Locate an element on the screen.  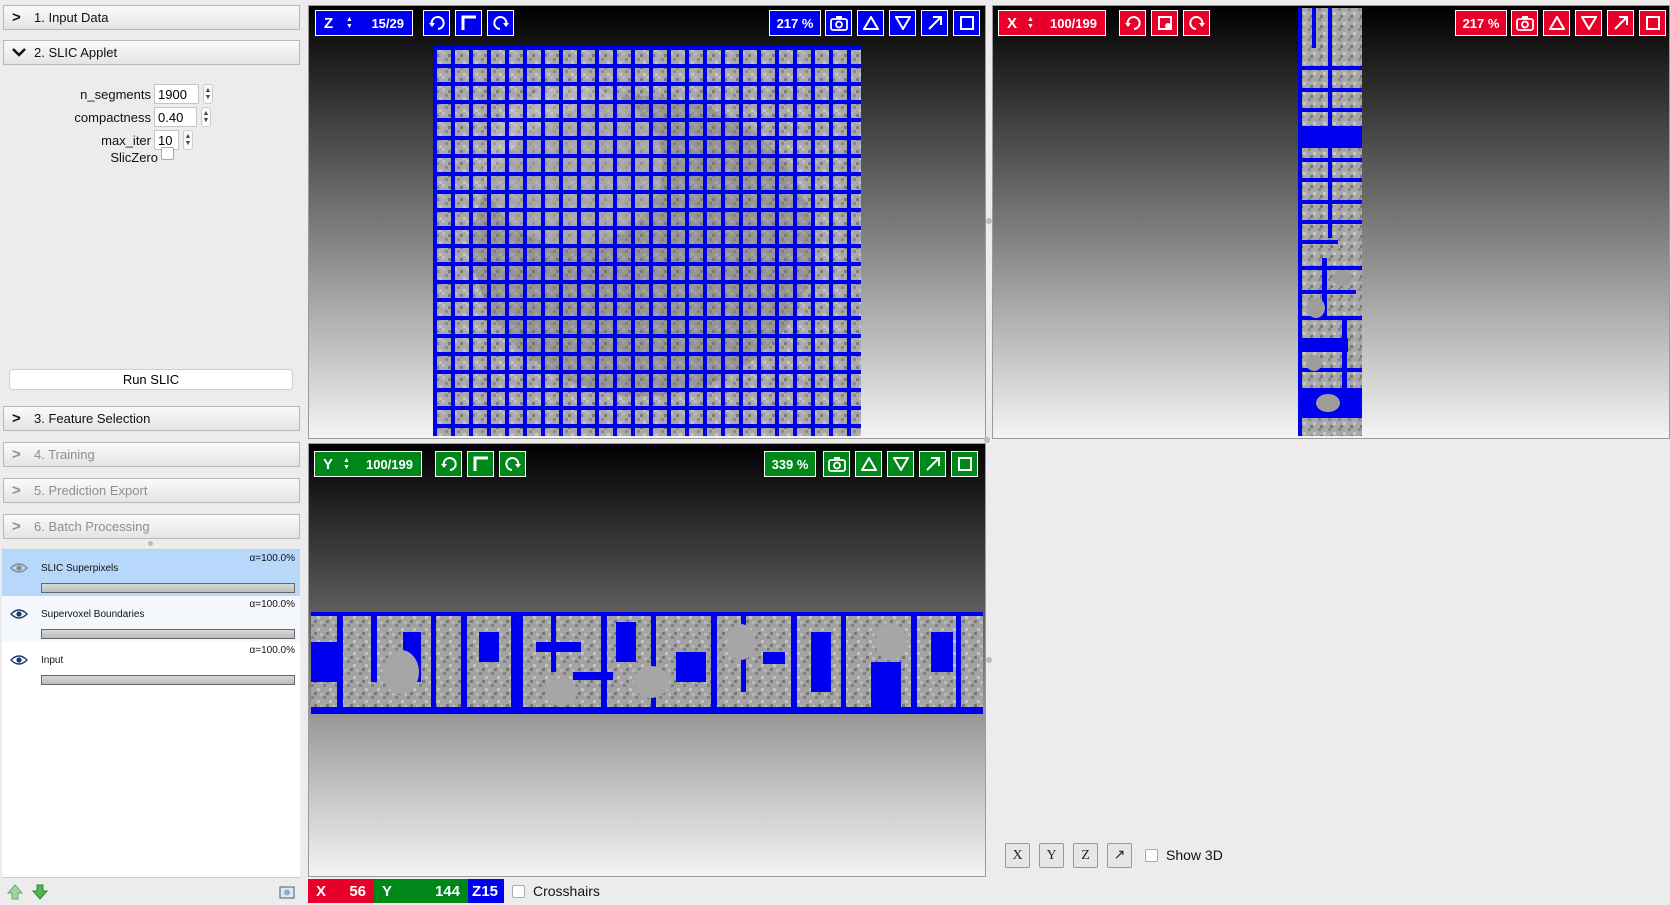
y-slice-value: 100/199 is located at coordinates (389, 464).